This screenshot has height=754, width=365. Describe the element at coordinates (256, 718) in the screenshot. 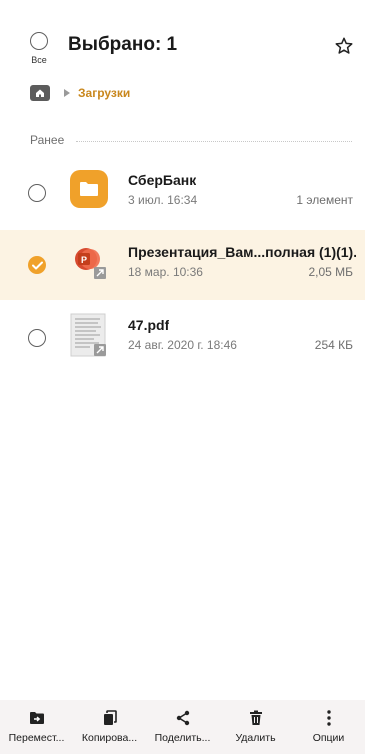

I see `trash-icon` at that location.